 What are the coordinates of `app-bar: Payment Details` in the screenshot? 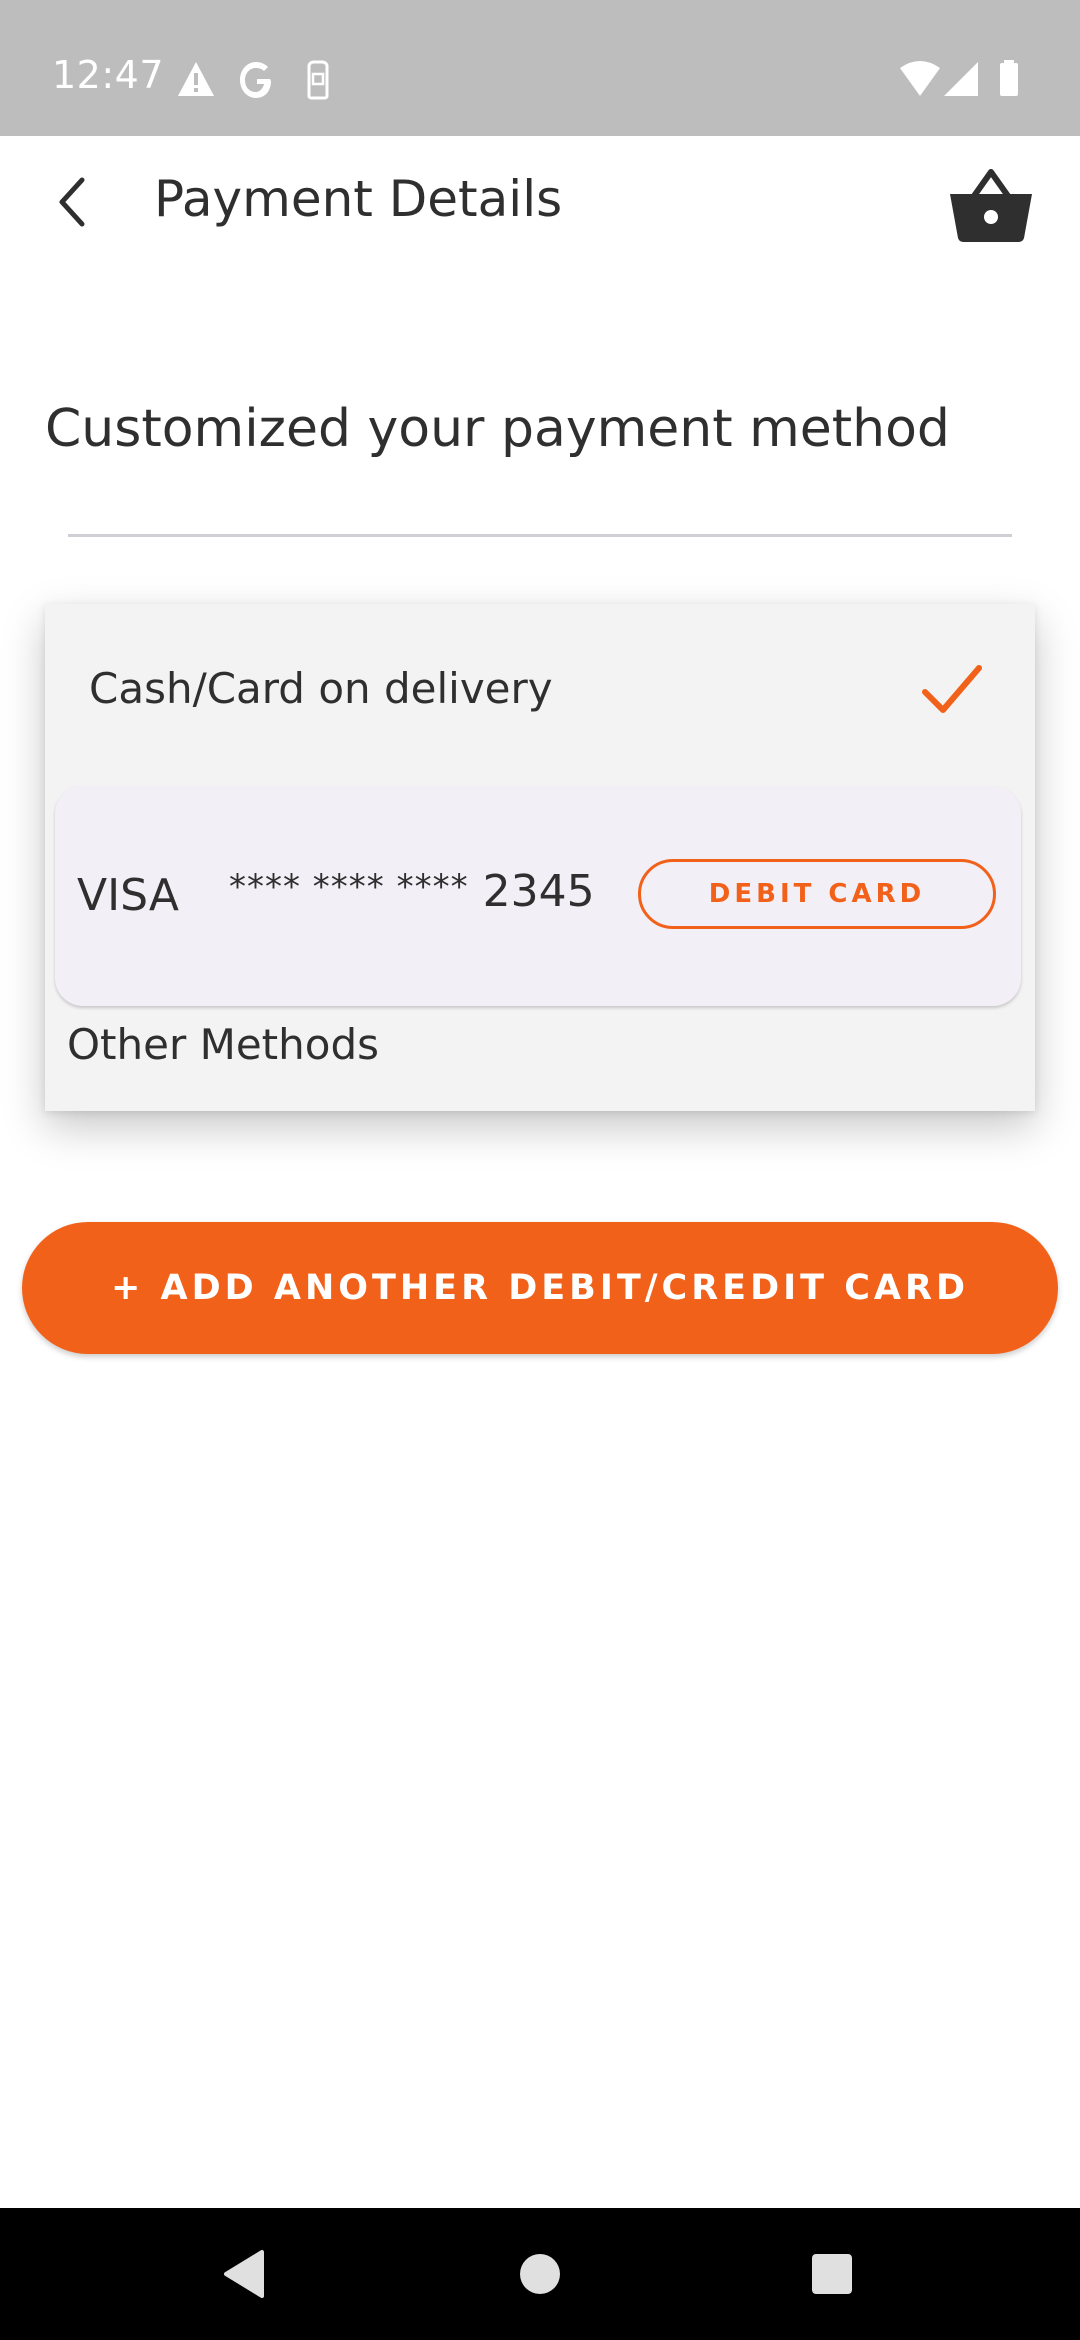 It's located at (540, 201).